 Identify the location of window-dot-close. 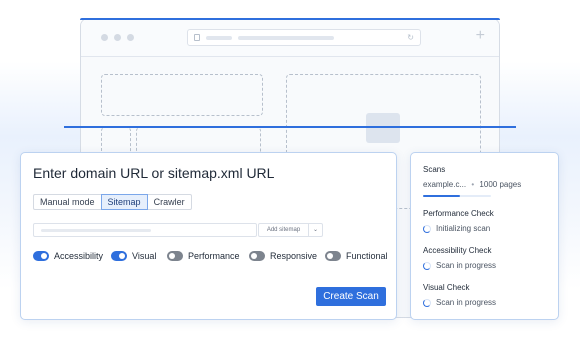
(104, 37).